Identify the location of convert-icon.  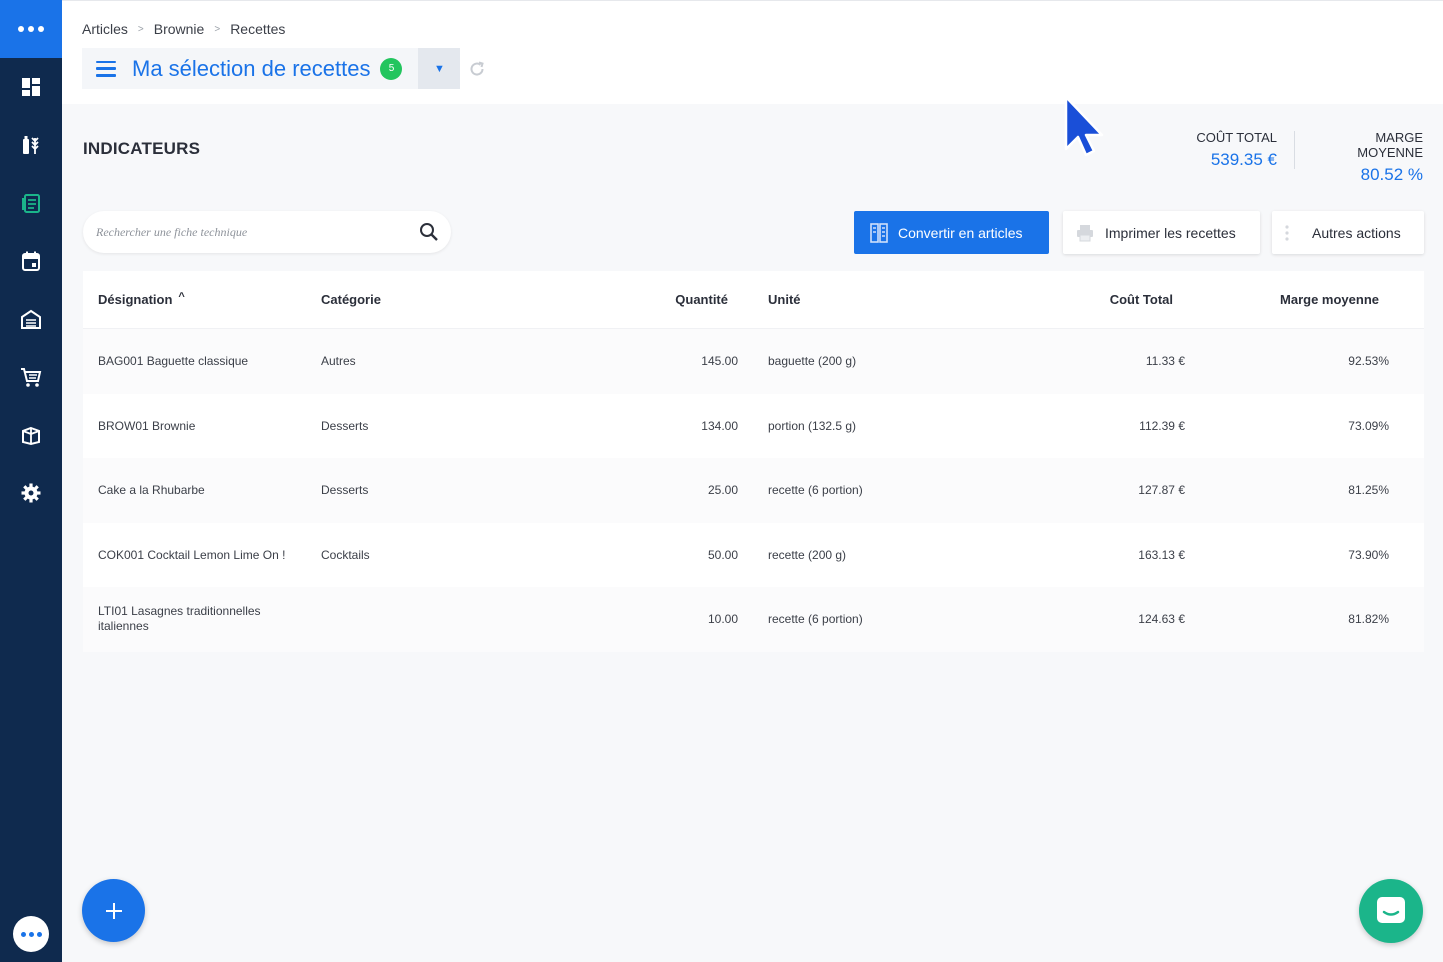
(879, 232).